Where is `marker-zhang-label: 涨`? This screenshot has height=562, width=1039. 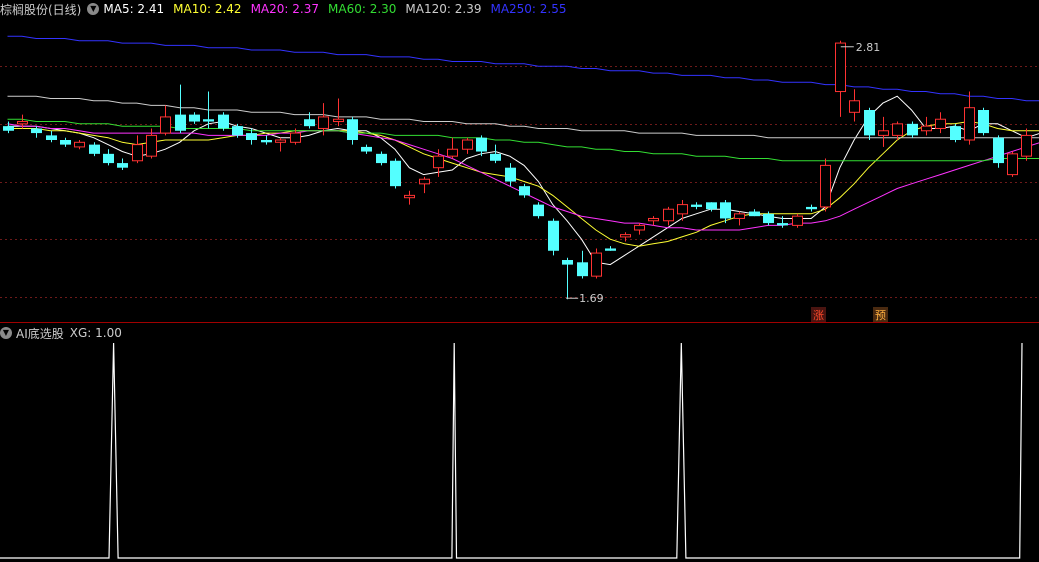 marker-zhang-label: 涨 is located at coordinates (818, 315).